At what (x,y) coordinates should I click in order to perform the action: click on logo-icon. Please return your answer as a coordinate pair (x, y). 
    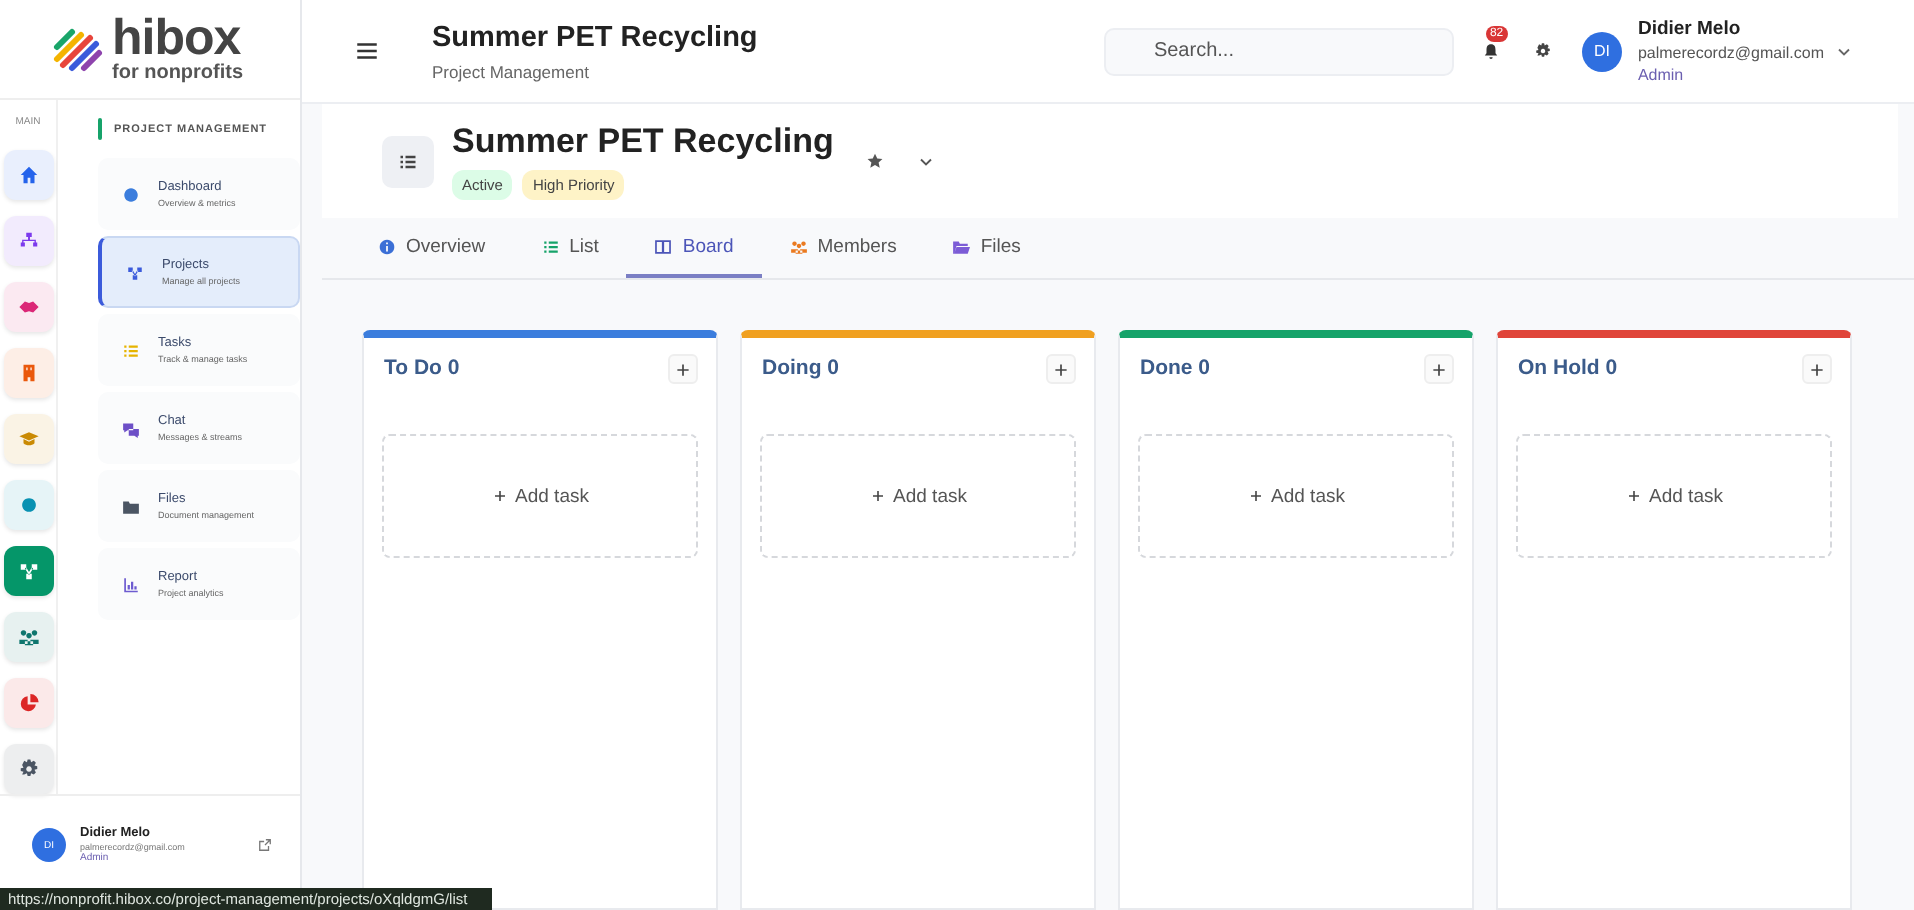
    Looking at the image, I should click on (78, 49).